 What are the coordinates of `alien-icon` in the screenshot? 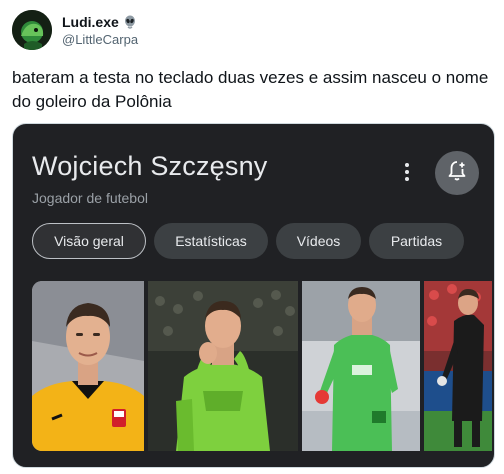 It's located at (130, 22).